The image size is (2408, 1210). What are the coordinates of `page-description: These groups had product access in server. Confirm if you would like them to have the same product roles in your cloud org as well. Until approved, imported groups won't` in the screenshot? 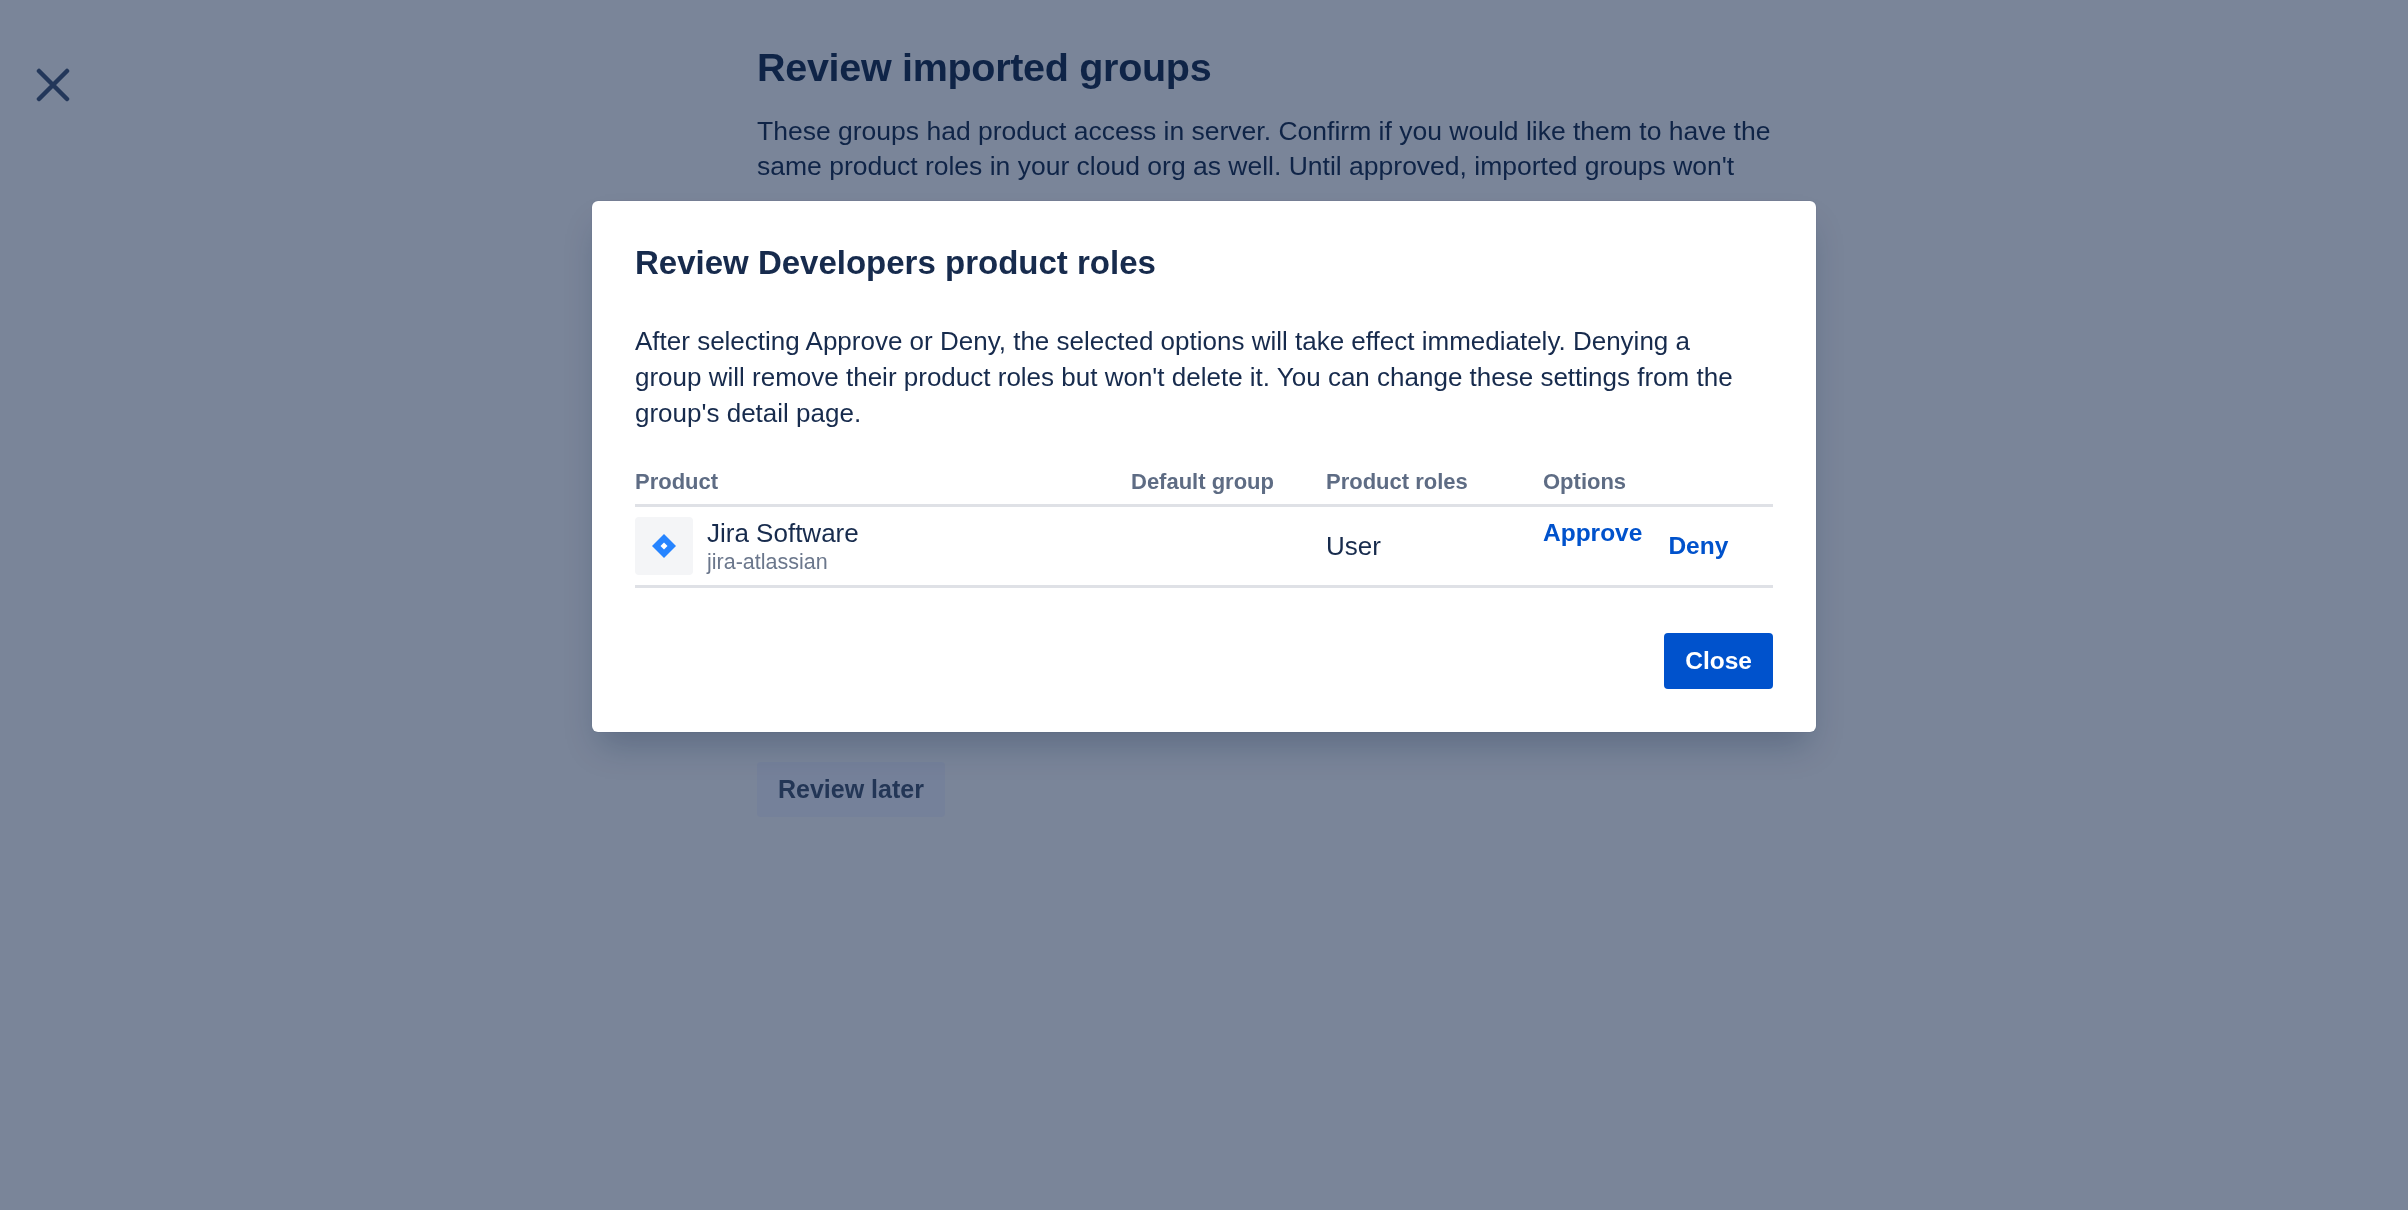 It's located at (1264, 149).